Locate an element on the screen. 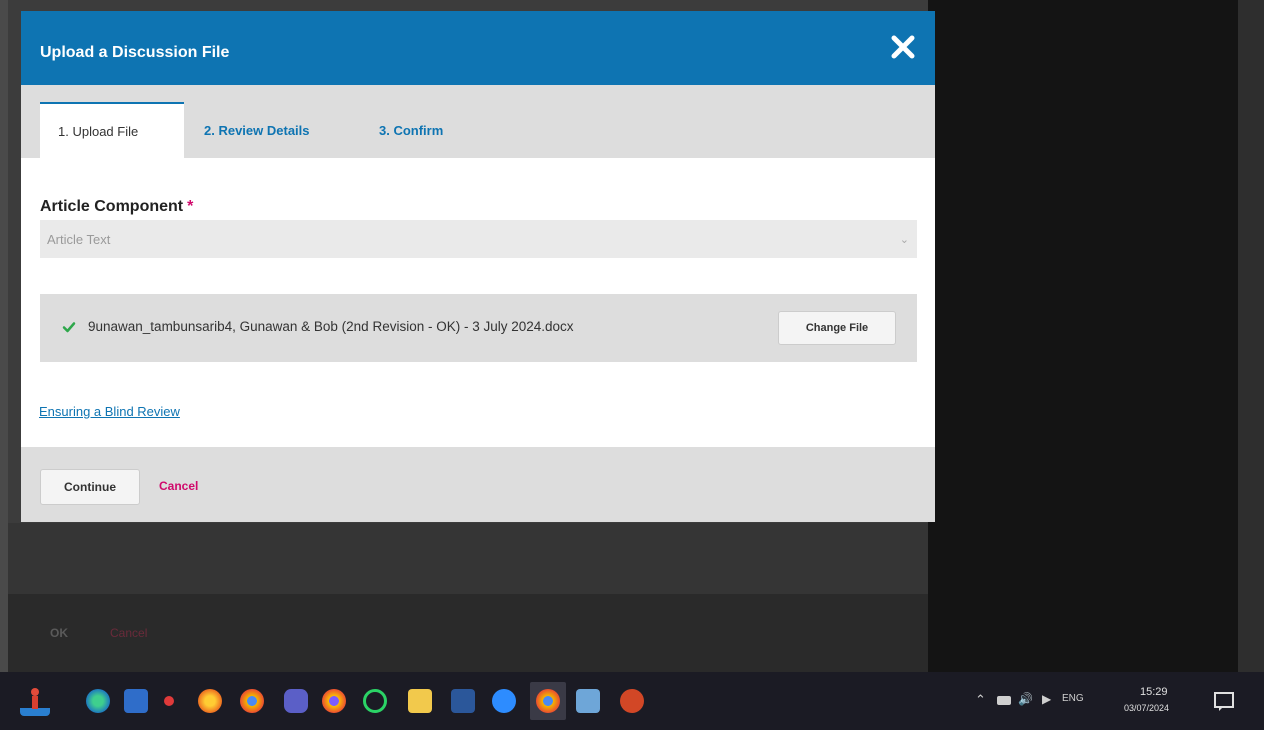  edge-browser-icon is located at coordinates (98, 701).